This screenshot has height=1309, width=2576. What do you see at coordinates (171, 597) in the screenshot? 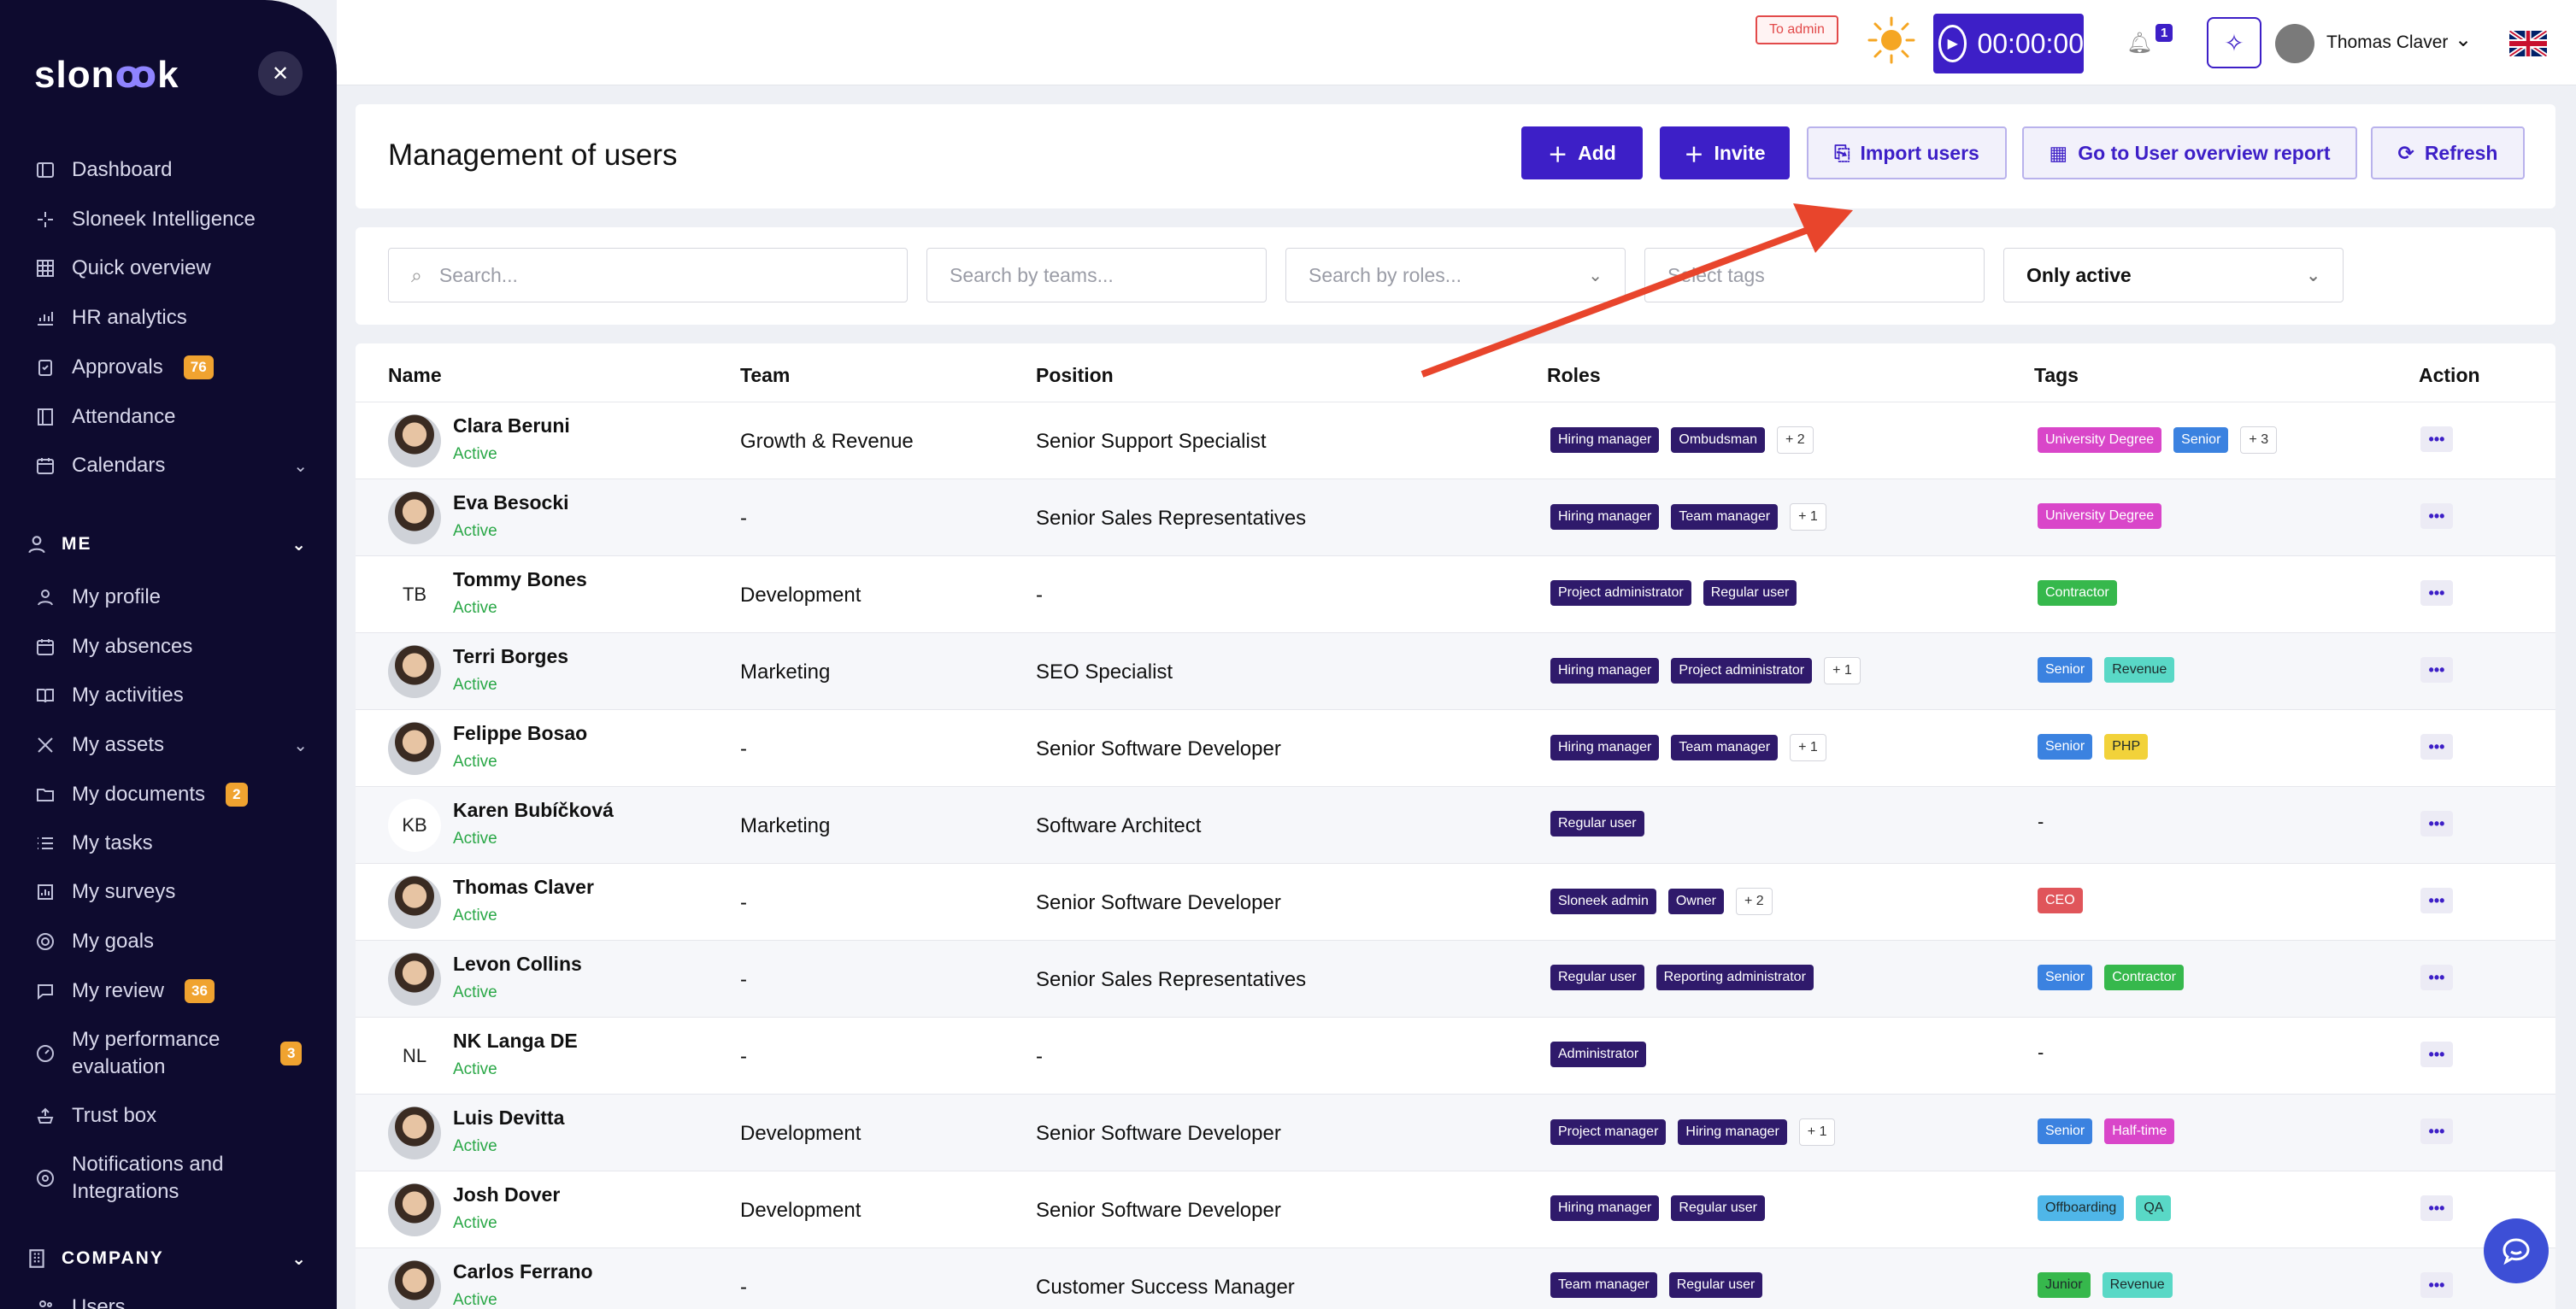
I see `sidebar-item-my-profile: My profile` at bounding box center [171, 597].